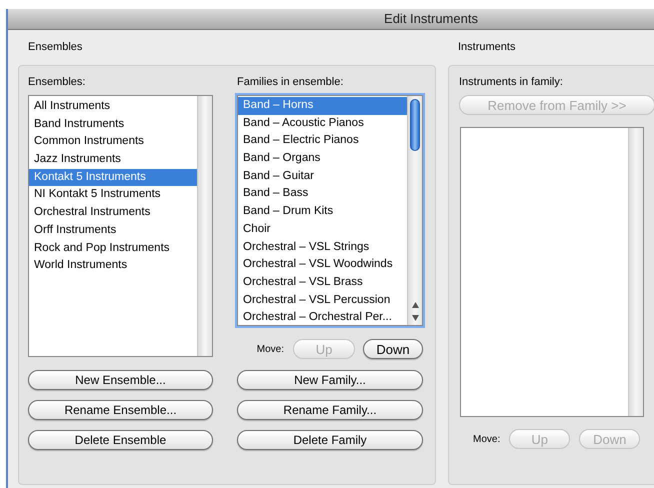  I want to click on list-item: Kontakt 5 Instruments, so click(113, 177).